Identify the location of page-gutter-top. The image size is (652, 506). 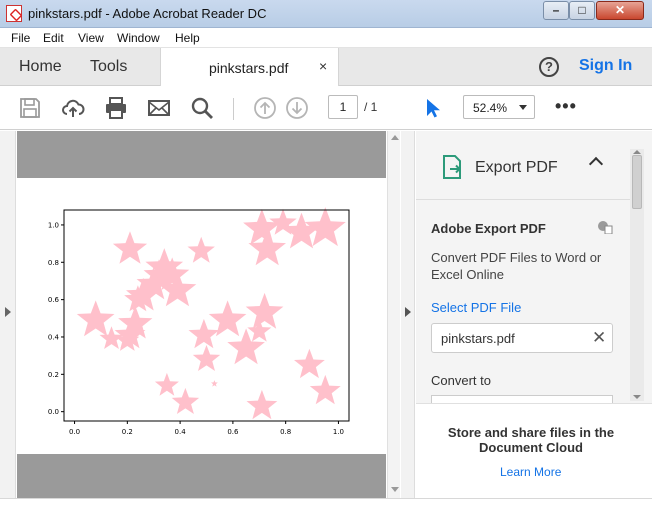
(201, 154).